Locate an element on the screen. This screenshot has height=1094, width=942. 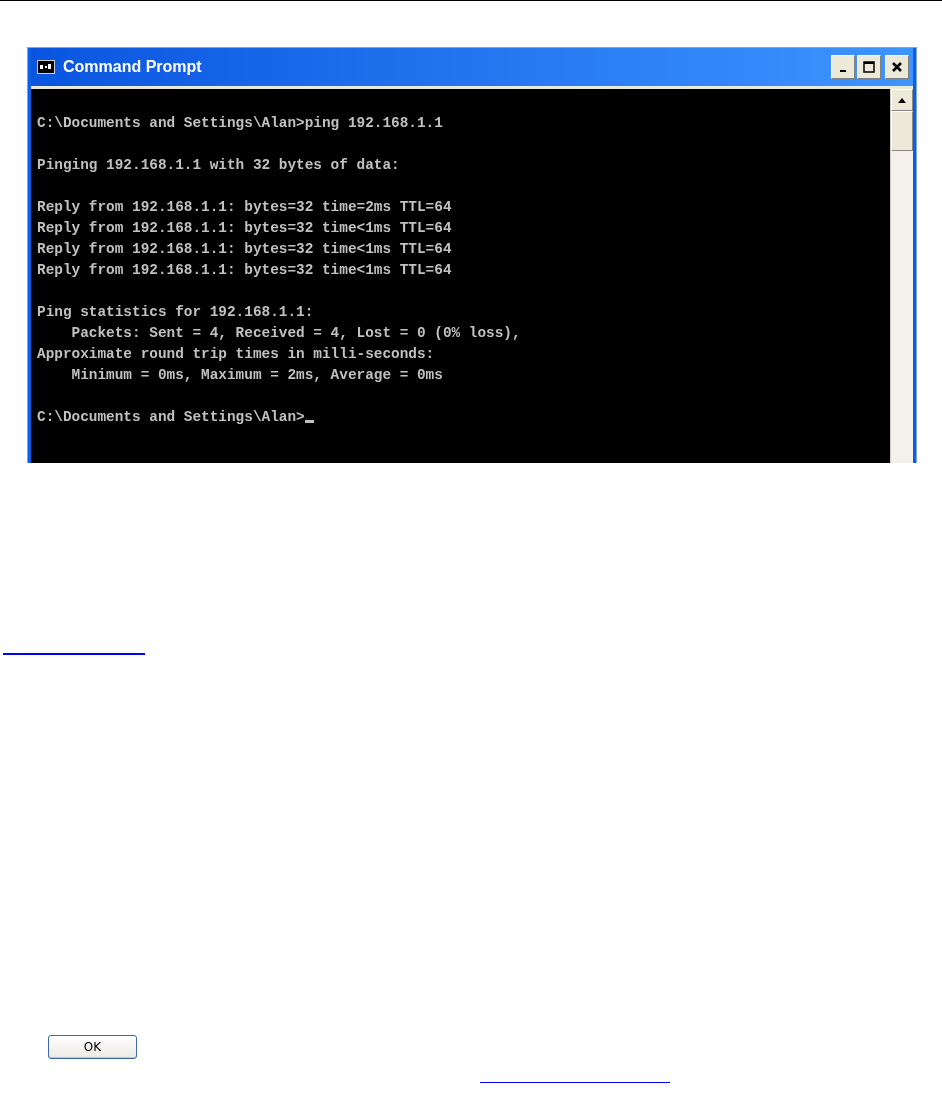
ok-button: OK is located at coordinates (92, 1047).